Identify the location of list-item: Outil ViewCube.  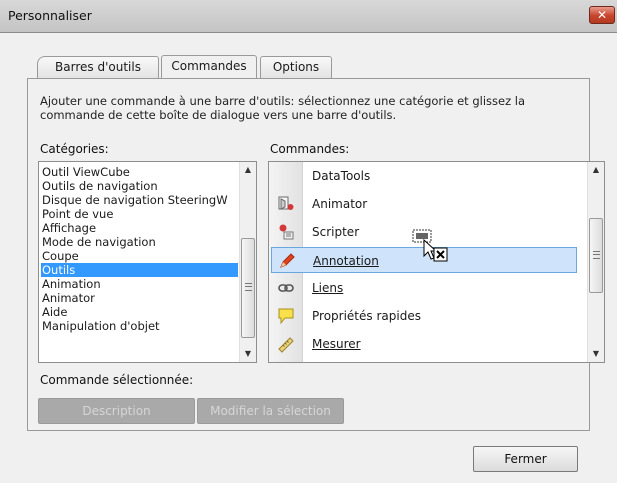
(139, 172).